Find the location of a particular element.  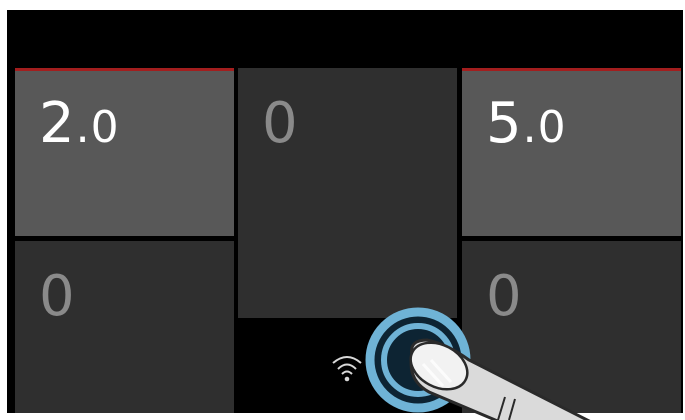

zone-rear-left: 0 is located at coordinates (124, 327).